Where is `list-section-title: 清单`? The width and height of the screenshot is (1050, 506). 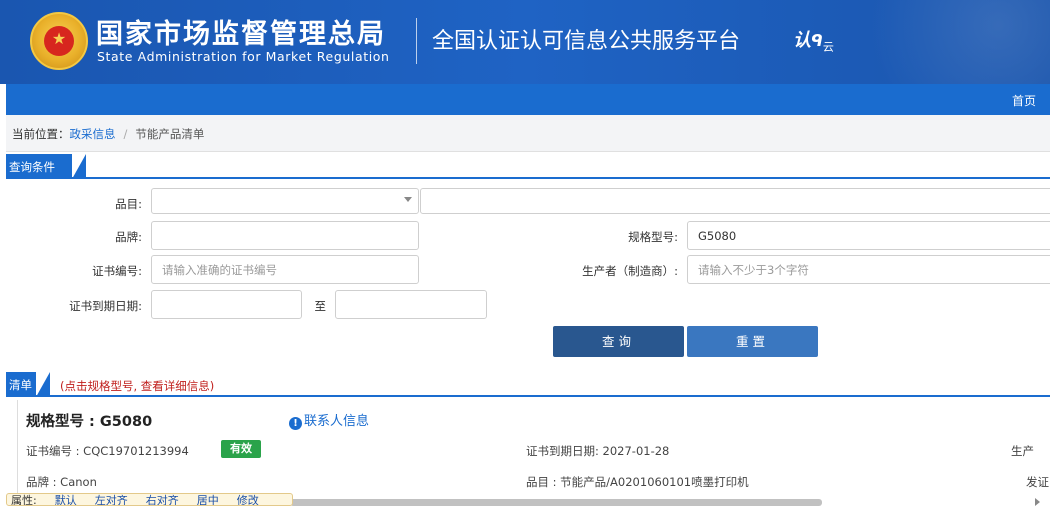
list-section-title: 清单 is located at coordinates (28, 384).